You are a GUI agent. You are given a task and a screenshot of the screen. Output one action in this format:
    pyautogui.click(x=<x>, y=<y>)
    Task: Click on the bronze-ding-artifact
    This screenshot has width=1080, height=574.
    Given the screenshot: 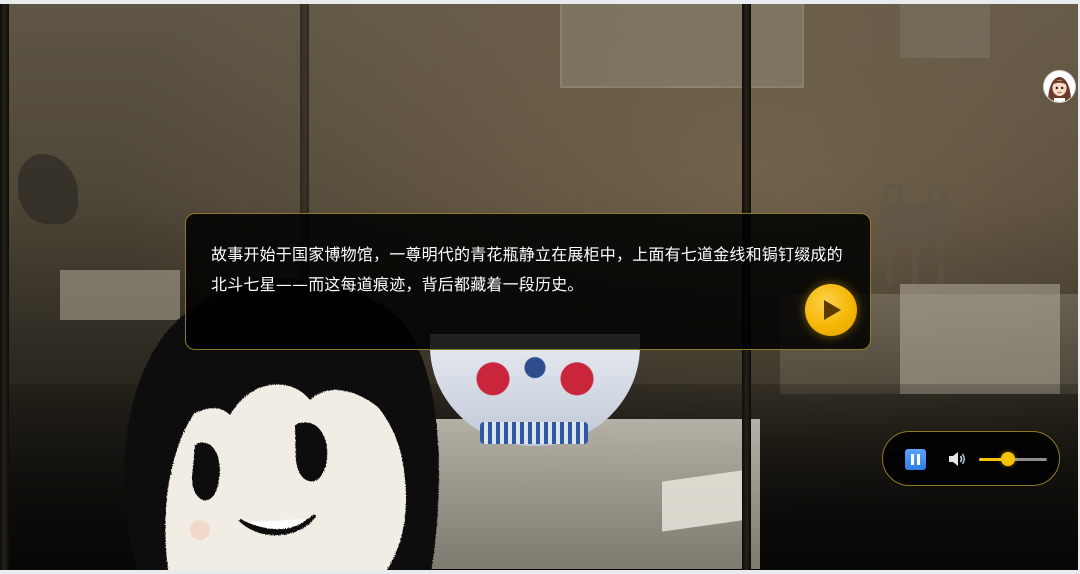 What is the action you would take?
    pyautogui.click(x=915, y=234)
    